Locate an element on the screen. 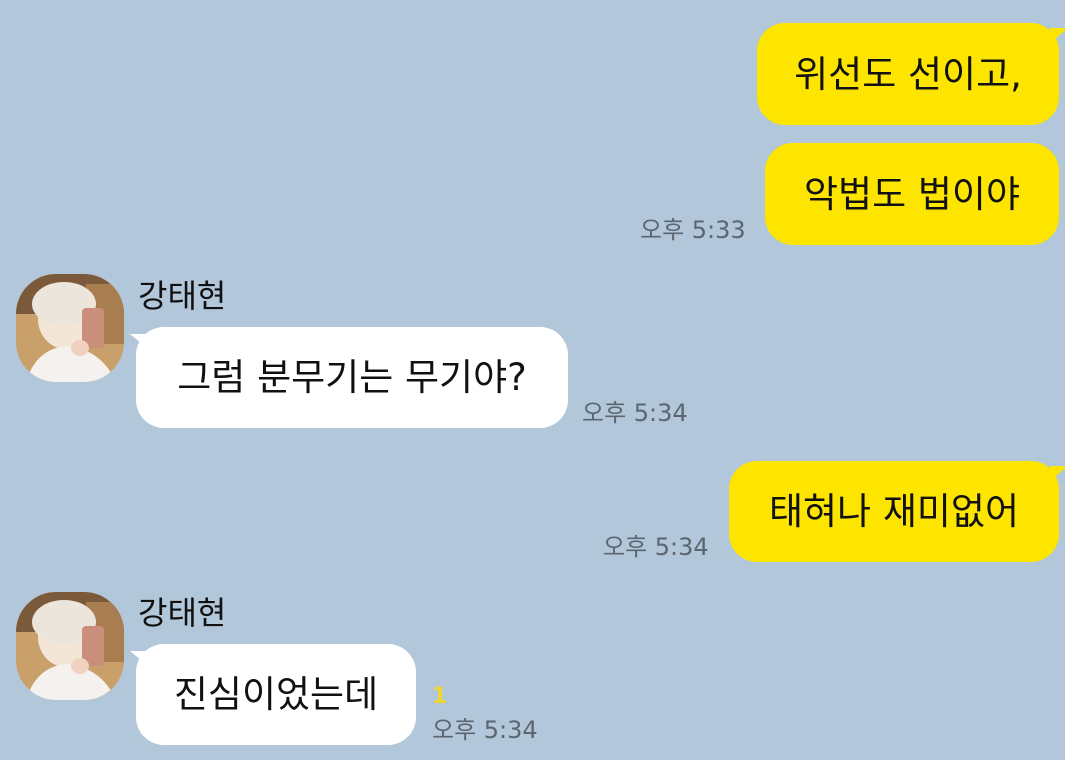  message-text: 진심이었는데 is located at coordinates (276, 694).